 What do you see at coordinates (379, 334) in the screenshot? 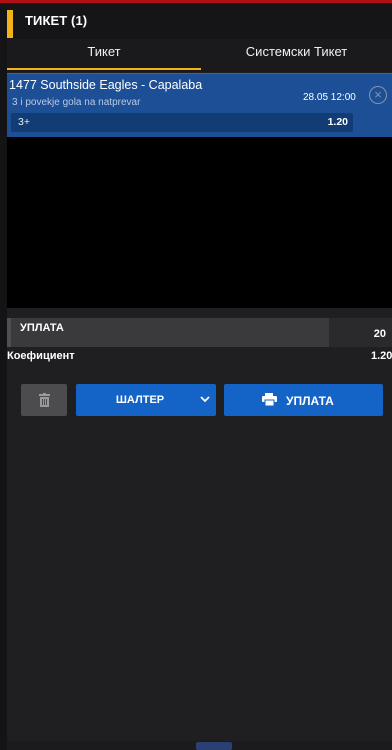
I see `stake-value: 20` at bounding box center [379, 334].